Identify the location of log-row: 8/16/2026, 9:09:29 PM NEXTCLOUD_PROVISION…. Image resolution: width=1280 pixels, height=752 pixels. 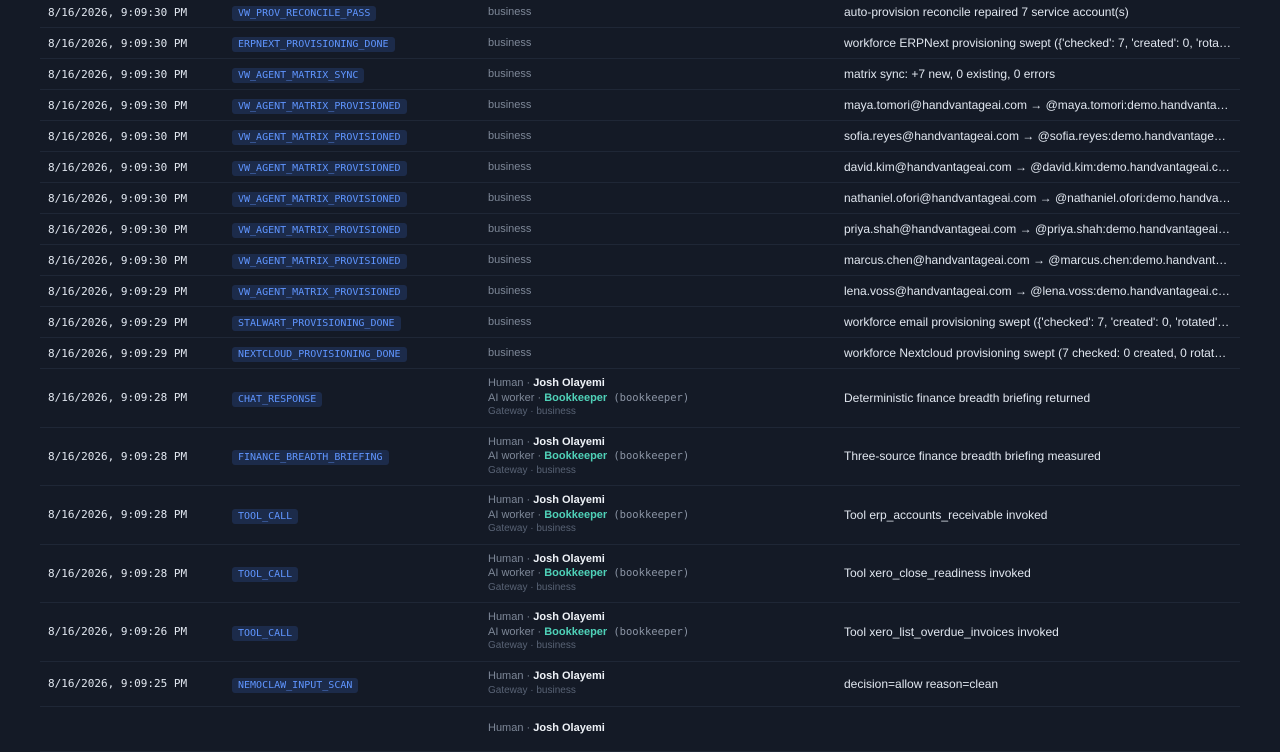
(640, 353).